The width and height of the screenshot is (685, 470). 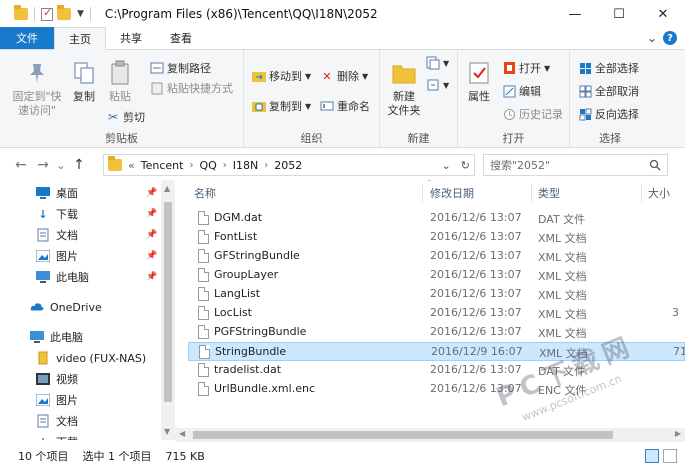 What do you see at coordinates (57, 437) in the screenshot?
I see `nav-item-downloads-pc: ↓ 下载` at bounding box center [57, 437].